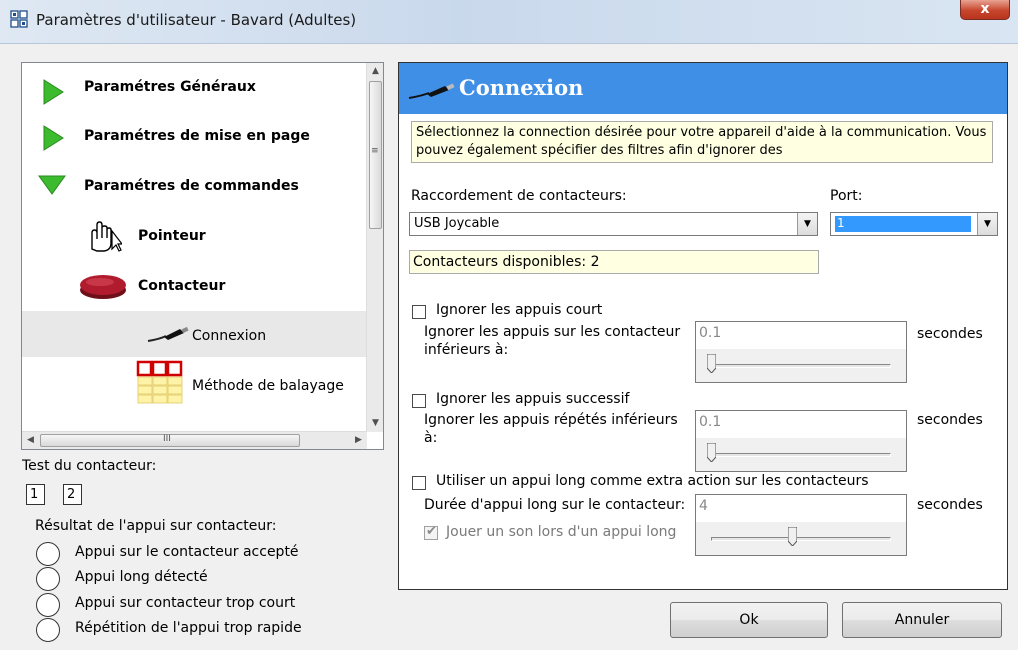 Image resolution: width=1018 pixels, height=650 pixels. I want to click on long-press-slider-box: 4, so click(801, 525).